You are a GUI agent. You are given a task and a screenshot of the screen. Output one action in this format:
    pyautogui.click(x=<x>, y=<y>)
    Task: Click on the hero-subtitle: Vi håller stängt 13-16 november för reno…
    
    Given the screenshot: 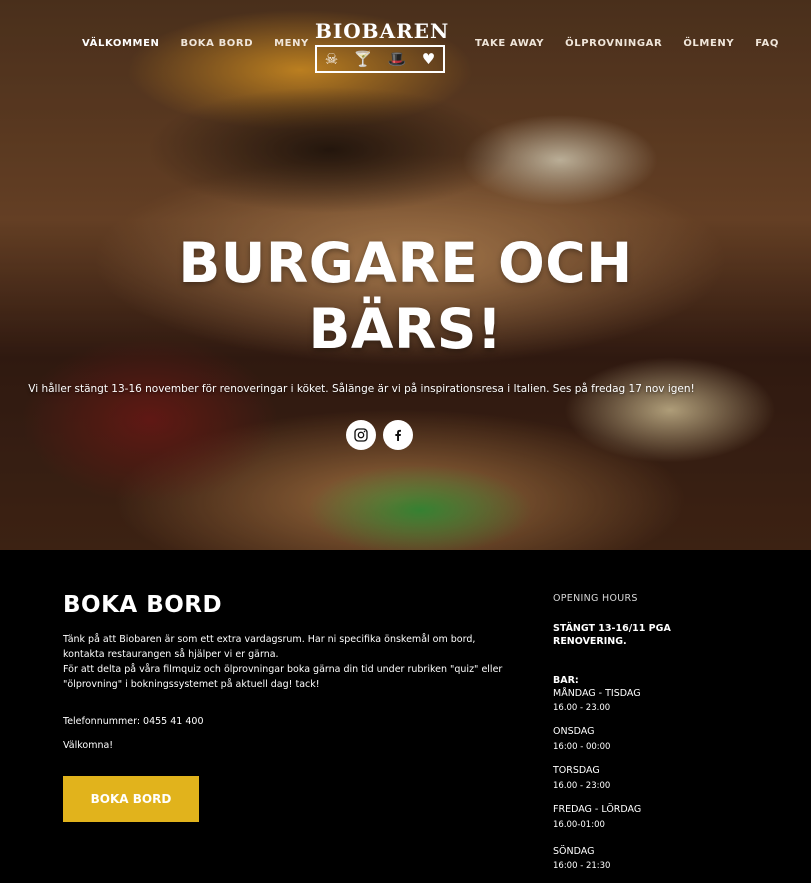 What is the action you would take?
    pyautogui.click(x=361, y=389)
    